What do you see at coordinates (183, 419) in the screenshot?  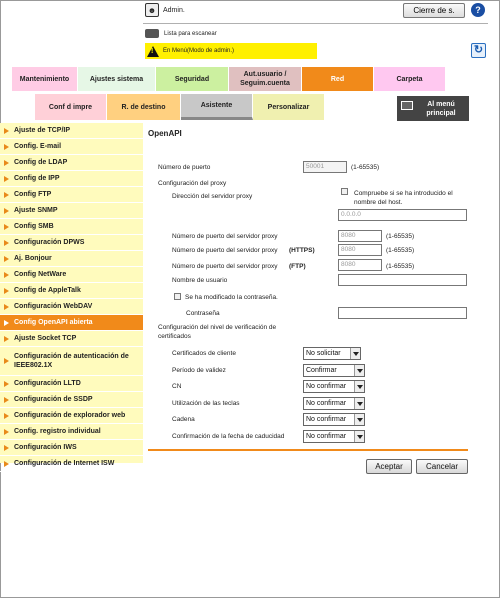 I see `cert-row-label: Cadena` at bounding box center [183, 419].